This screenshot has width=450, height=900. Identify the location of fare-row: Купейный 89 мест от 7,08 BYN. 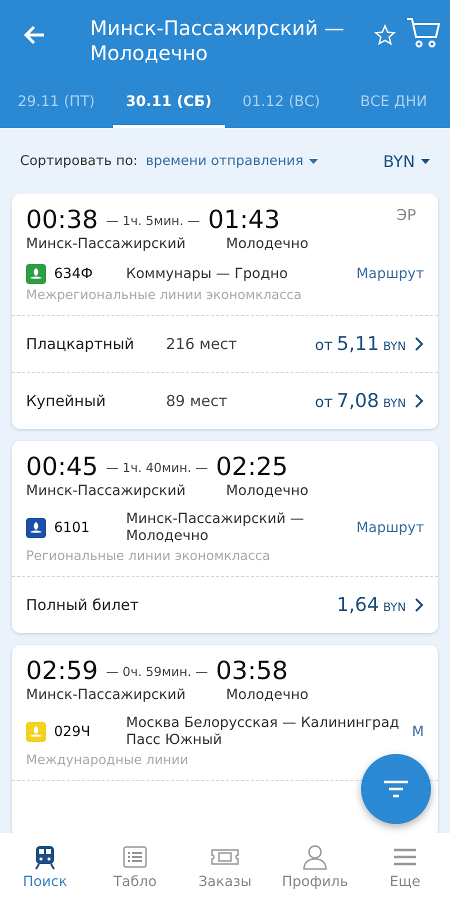
(225, 400).